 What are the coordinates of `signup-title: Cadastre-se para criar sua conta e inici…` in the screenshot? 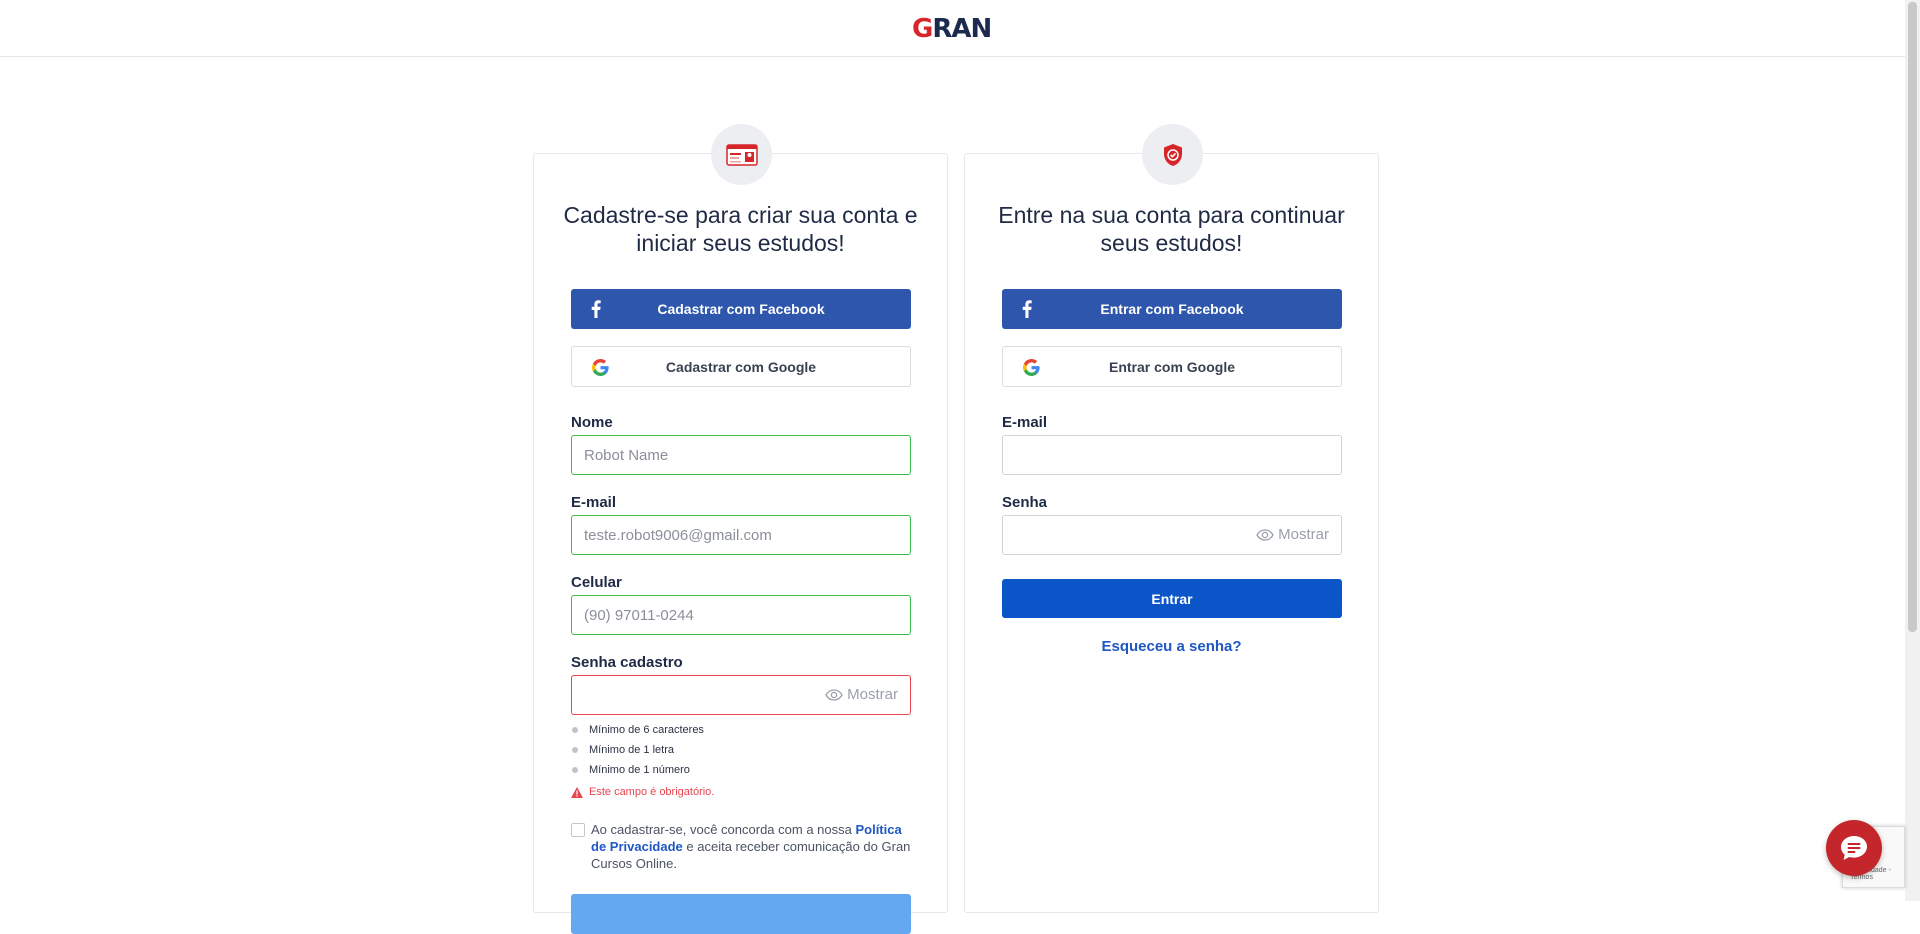 It's located at (740, 229).